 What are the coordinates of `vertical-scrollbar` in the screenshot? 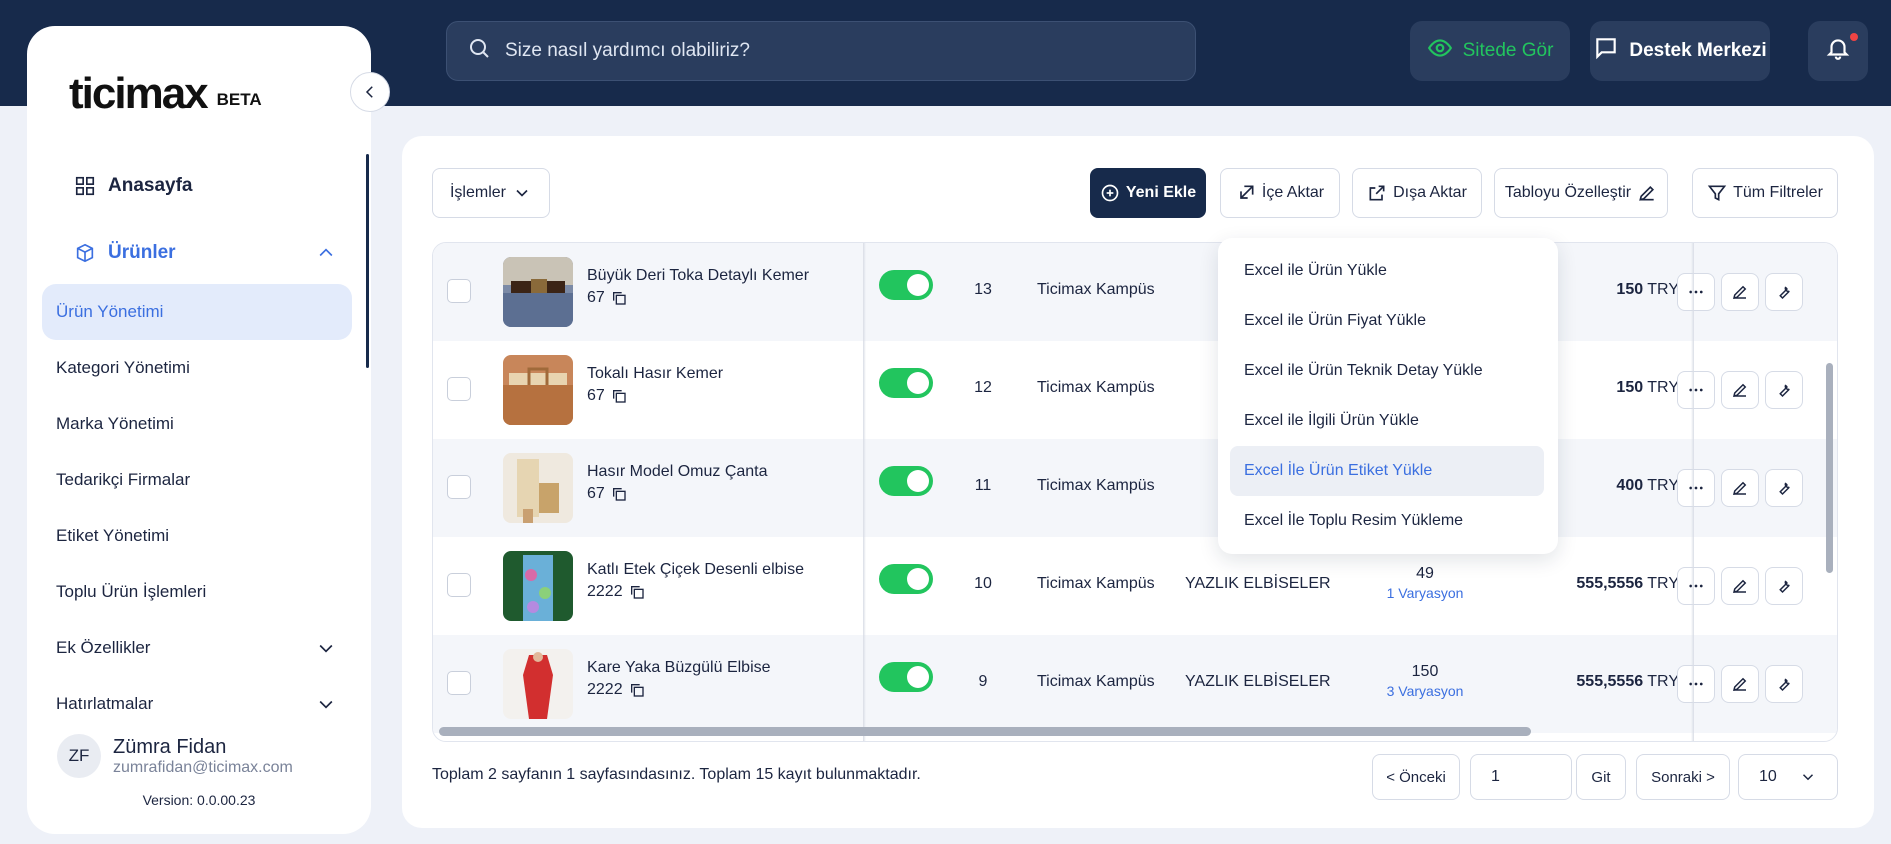 It's located at (1829, 468).